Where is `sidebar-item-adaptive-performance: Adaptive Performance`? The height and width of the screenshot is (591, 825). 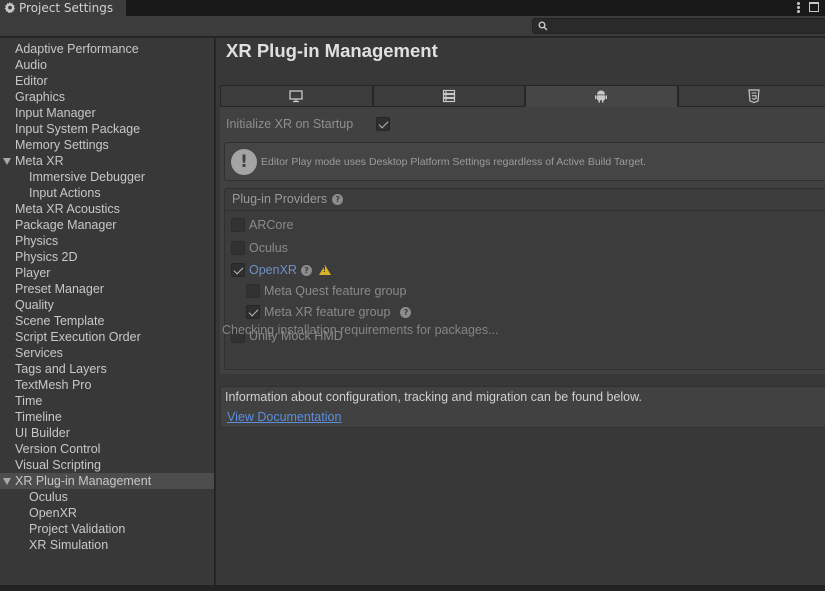 sidebar-item-adaptive-performance: Adaptive Performance is located at coordinates (107, 49).